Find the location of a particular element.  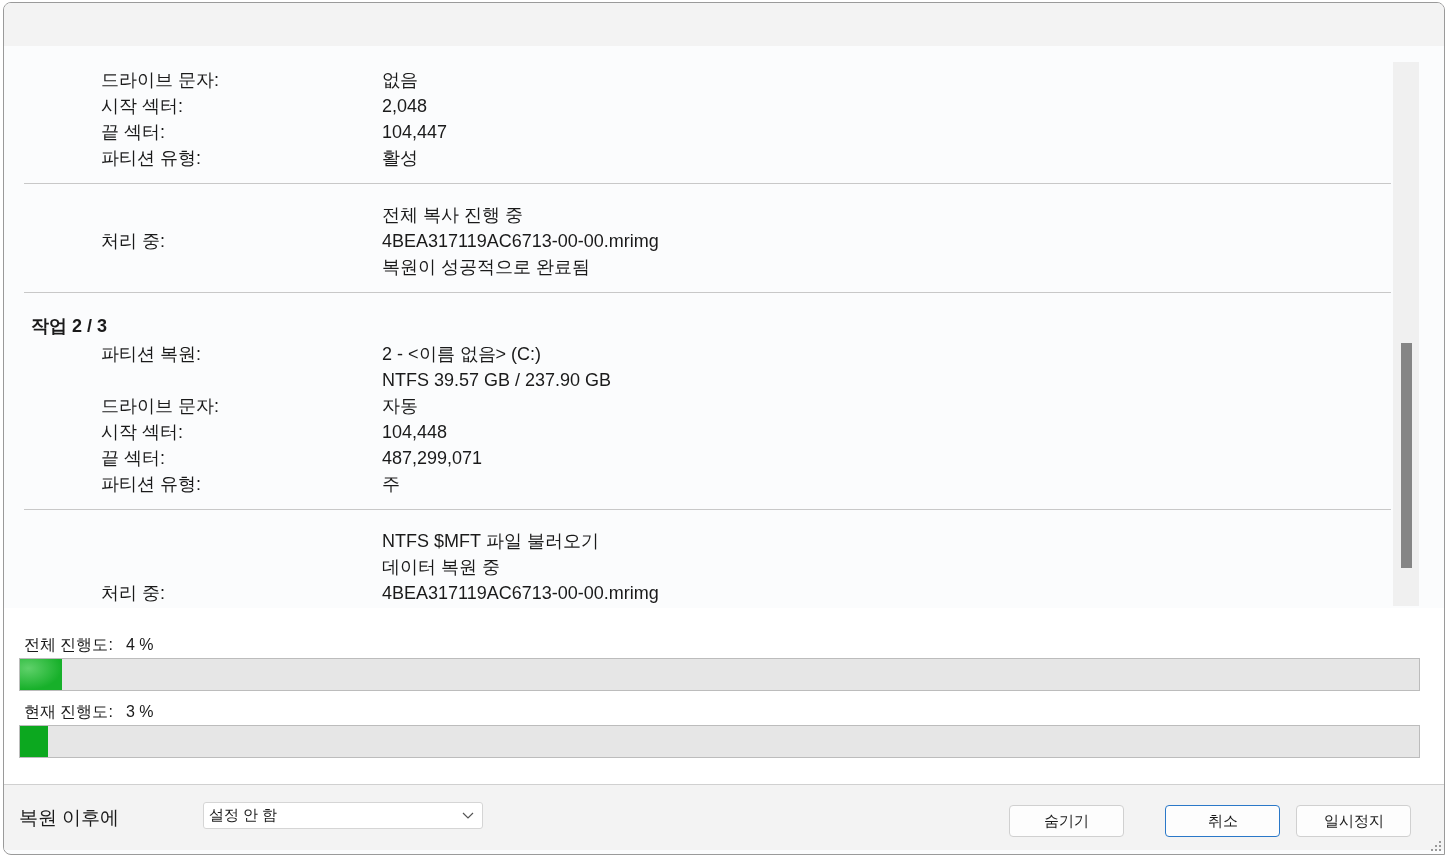

field-value: 활성 is located at coordinates (400, 158).